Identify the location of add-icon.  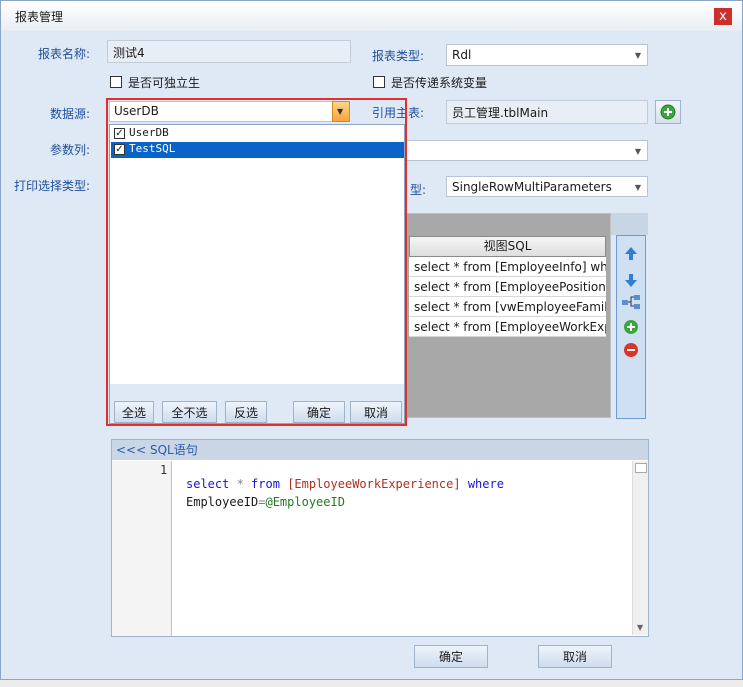
(631, 327).